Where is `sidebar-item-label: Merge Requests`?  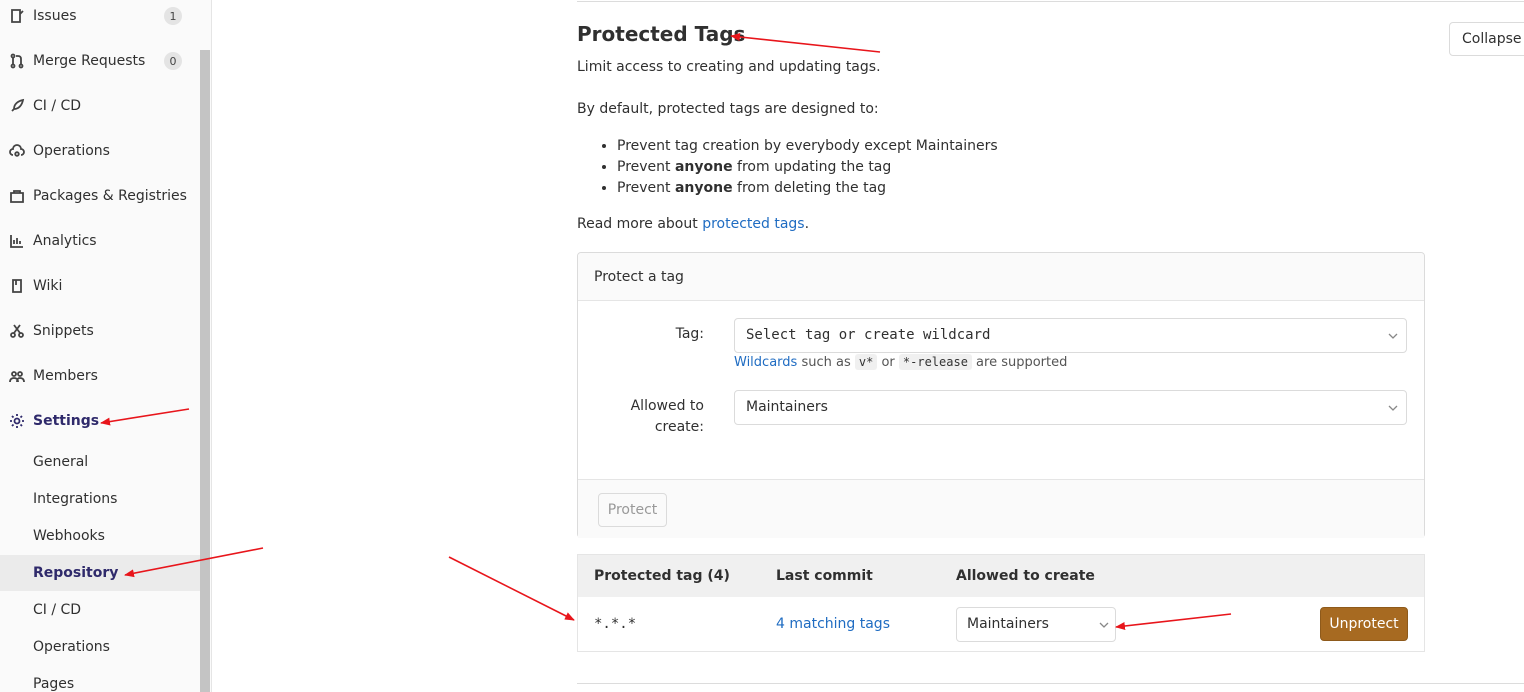 sidebar-item-label: Merge Requests is located at coordinates (89, 61).